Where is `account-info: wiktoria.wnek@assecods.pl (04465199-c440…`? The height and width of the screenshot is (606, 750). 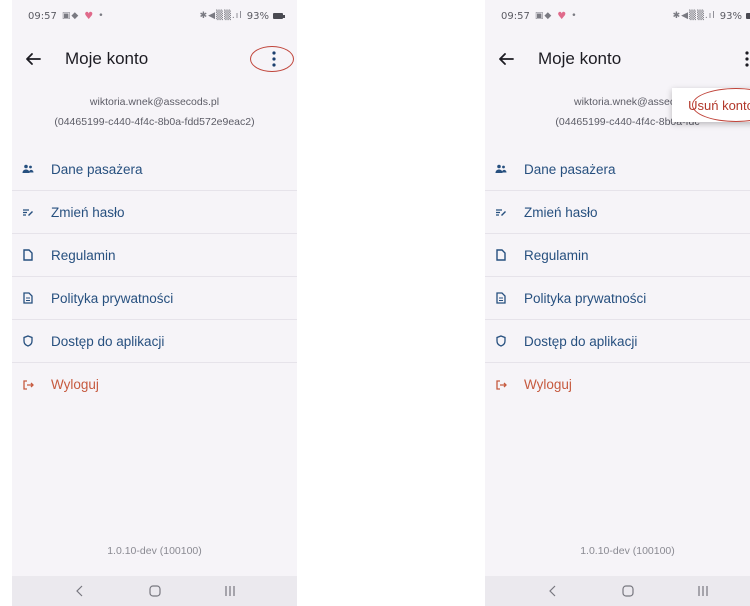 account-info: wiktoria.wnek@assecods.pl (04465199-c440… is located at coordinates (154, 112).